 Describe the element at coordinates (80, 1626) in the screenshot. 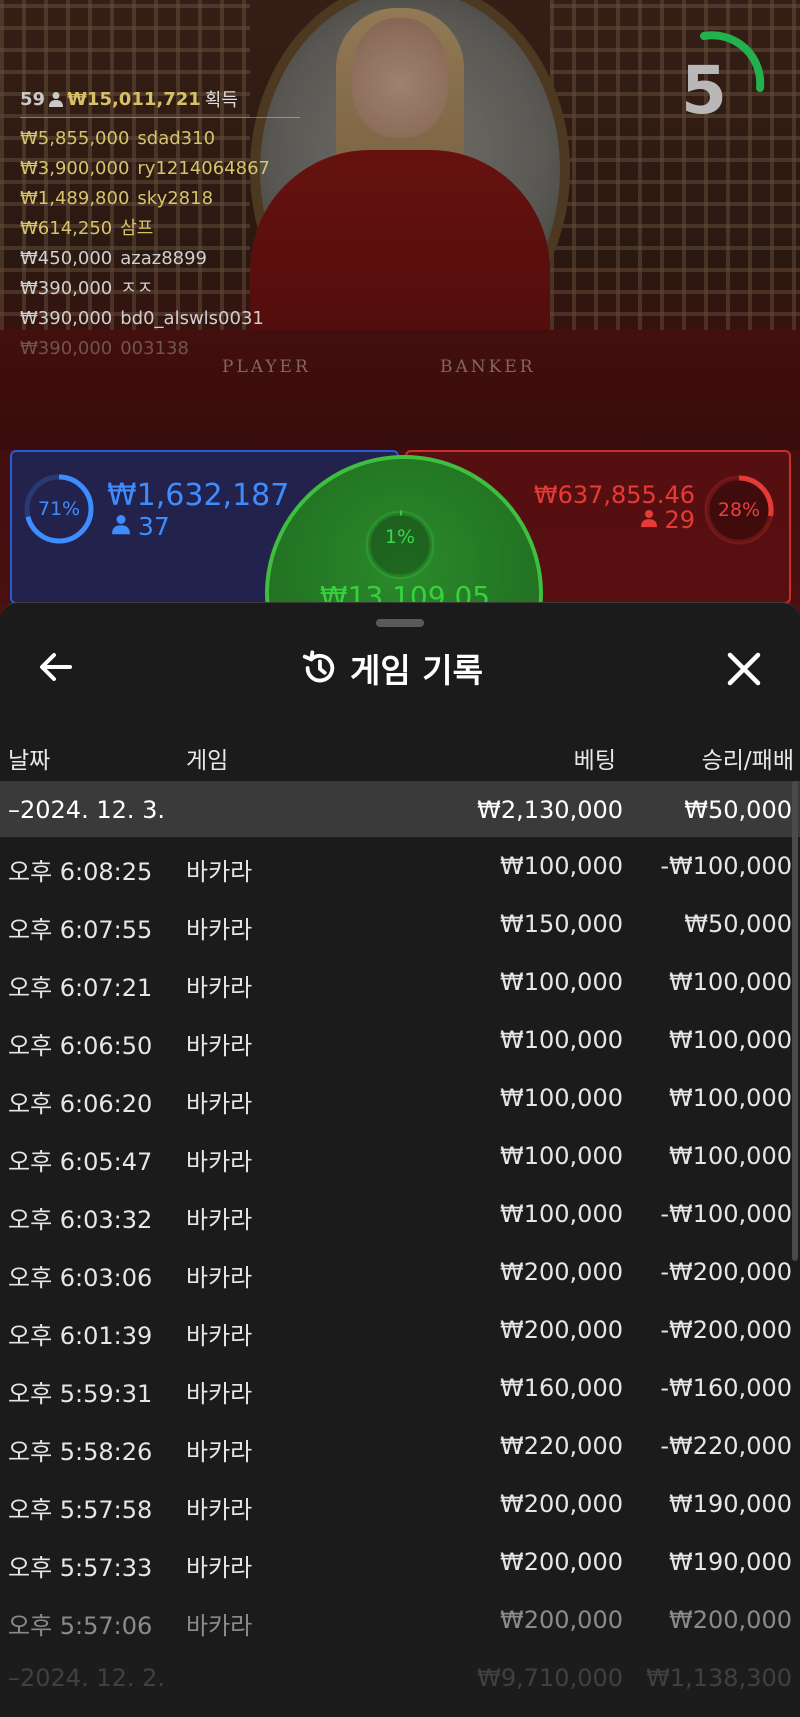

I see `row-time: 오후 5:57:06` at that location.